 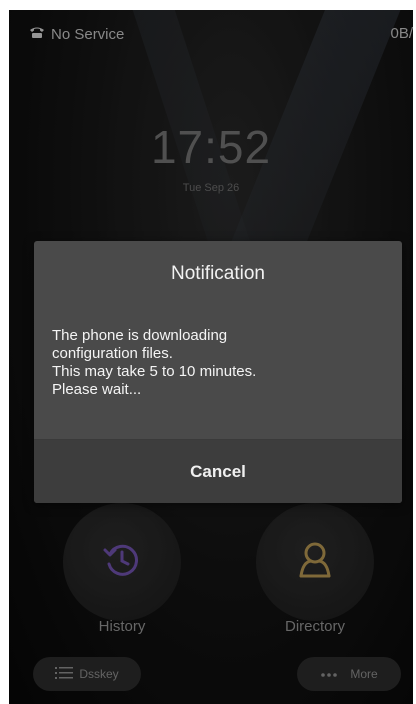 What do you see at coordinates (154, 371) in the screenshot?
I see `dialog-message-line: This may take 5 to 10 minutes.` at bounding box center [154, 371].